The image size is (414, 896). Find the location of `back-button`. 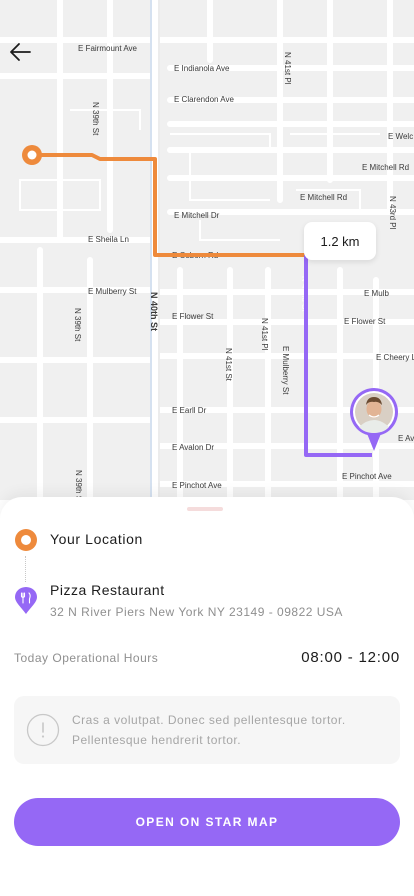

back-button is located at coordinates (24, 58).